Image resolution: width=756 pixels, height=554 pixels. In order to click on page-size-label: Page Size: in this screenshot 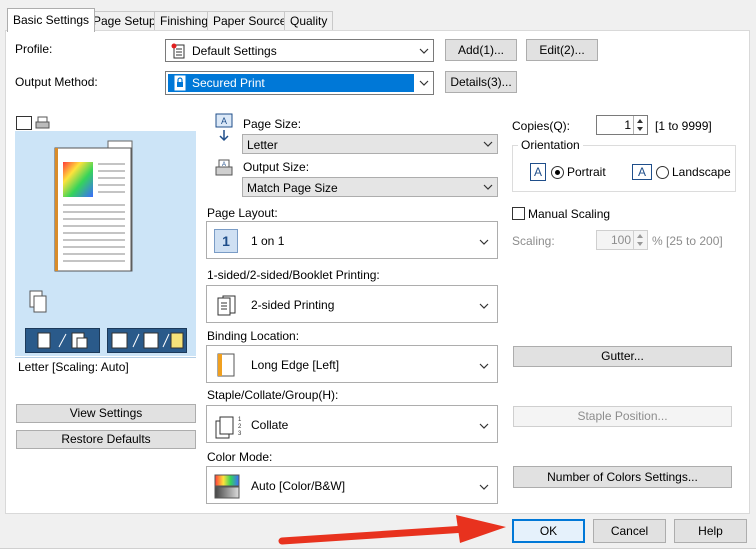, I will do `click(272, 124)`.